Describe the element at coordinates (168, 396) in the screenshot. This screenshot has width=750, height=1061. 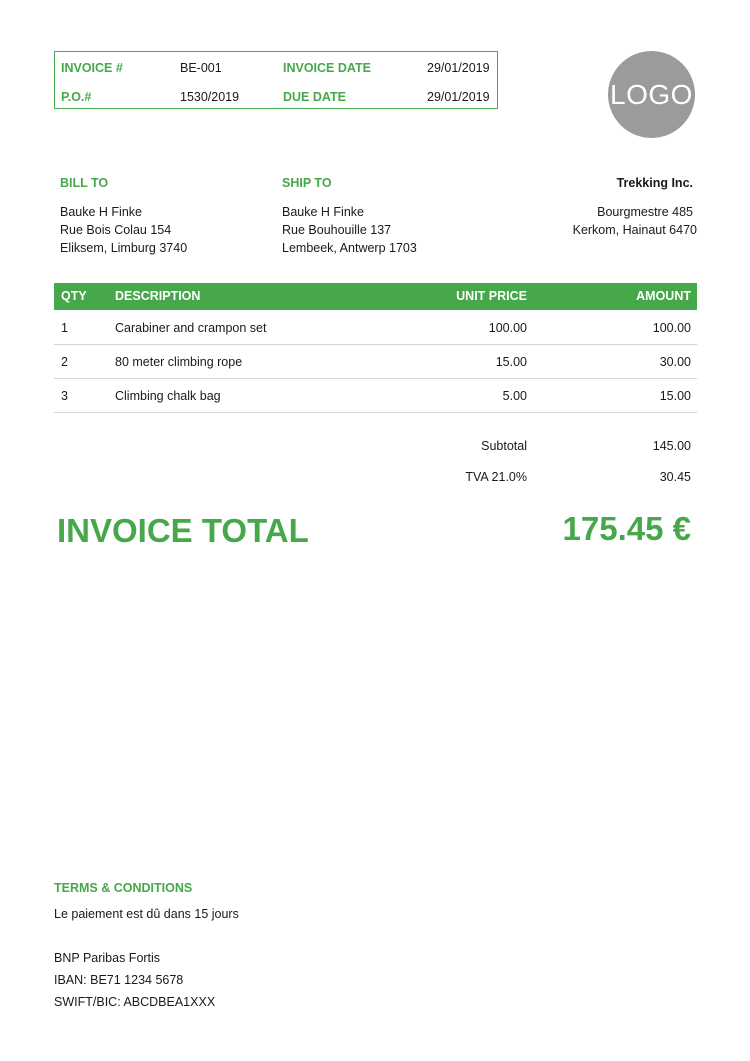
I see `row-description: Climbing chalk bag` at that location.